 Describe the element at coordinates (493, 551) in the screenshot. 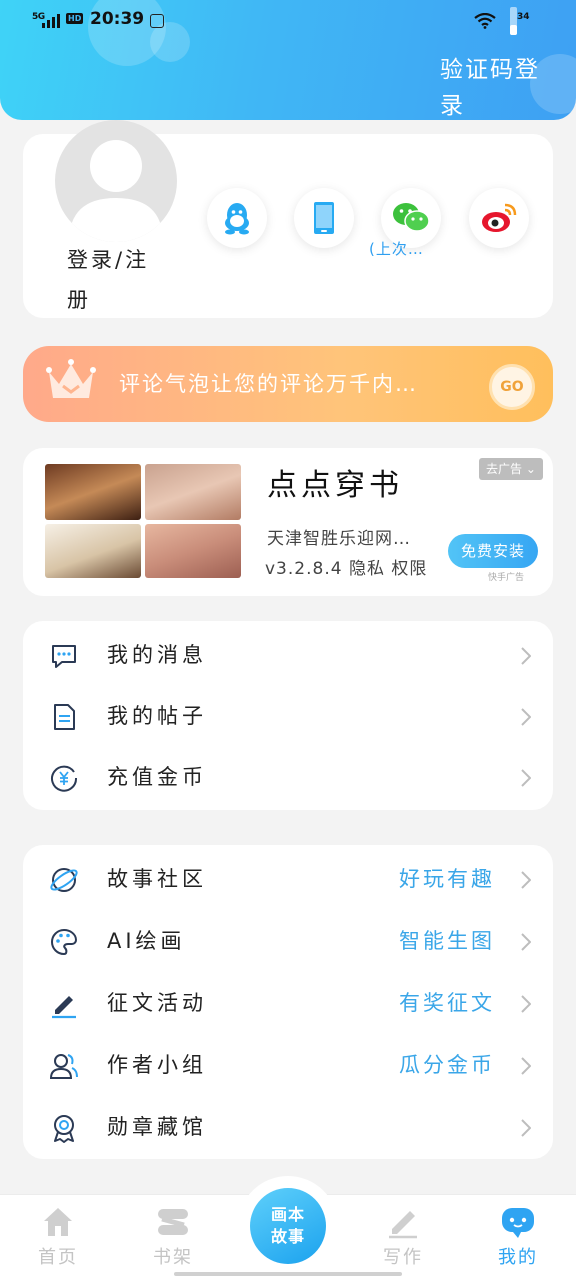

I see `ad-install-button: 免费安装` at that location.